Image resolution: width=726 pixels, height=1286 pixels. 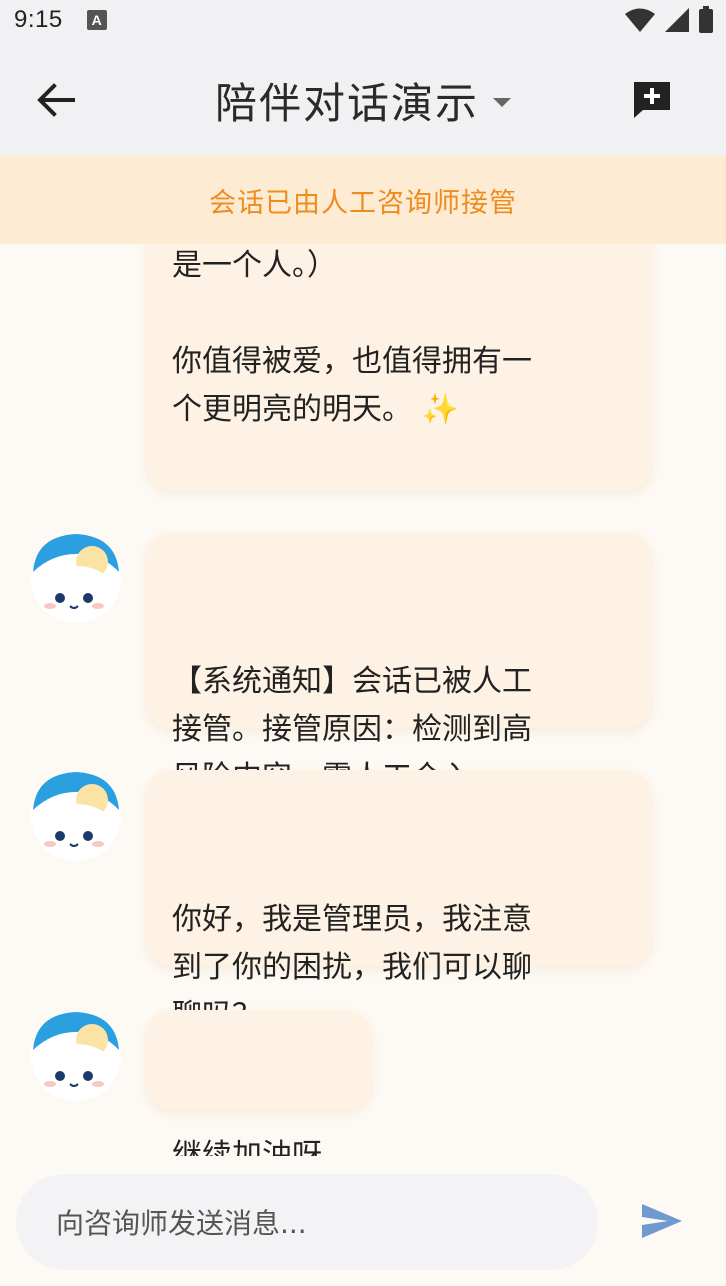 What do you see at coordinates (96, 20) in the screenshot?
I see `notification-icon: A` at bounding box center [96, 20].